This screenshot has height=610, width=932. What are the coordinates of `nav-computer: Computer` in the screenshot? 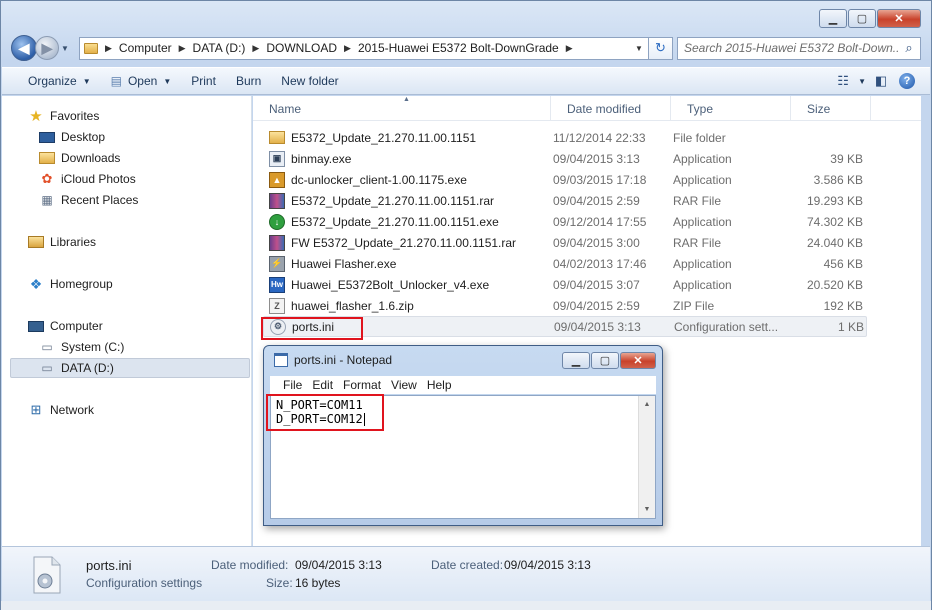 It's located at (65, 326).